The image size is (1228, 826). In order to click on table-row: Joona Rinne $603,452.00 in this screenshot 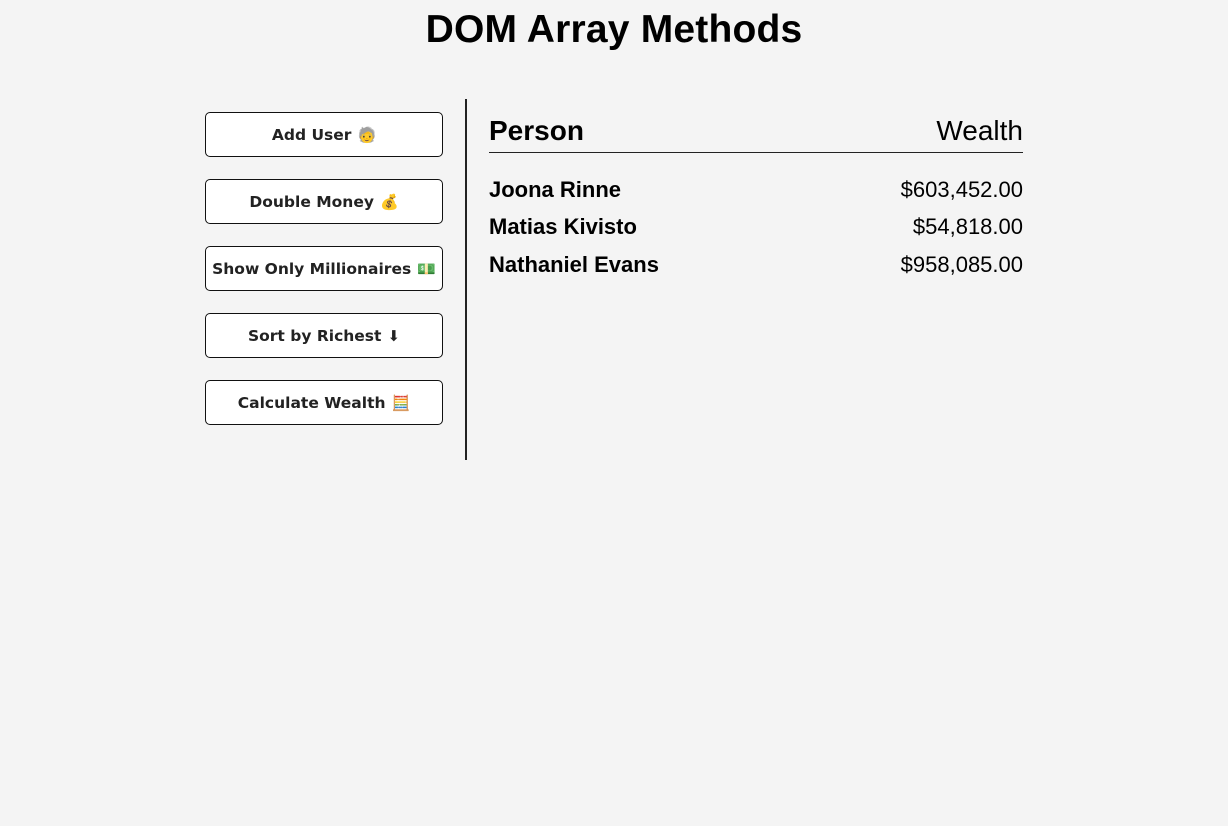, I will do `click(756, 190)`.